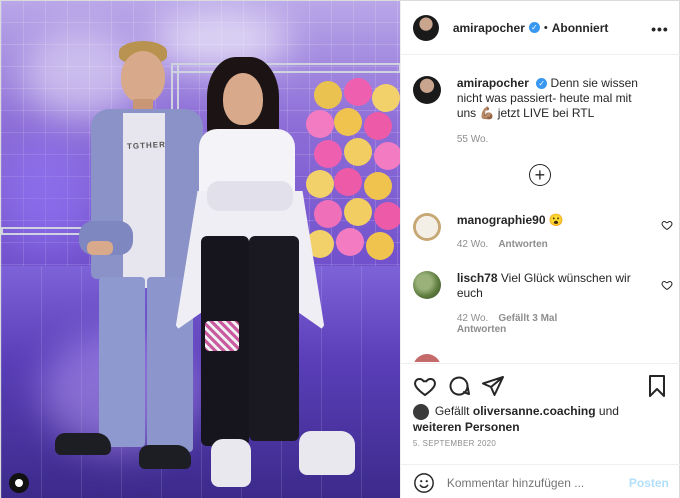  What do you see at coordinates (531, 482) in the screenshot?
I see `comment-input` at bounding box center [531, 482].